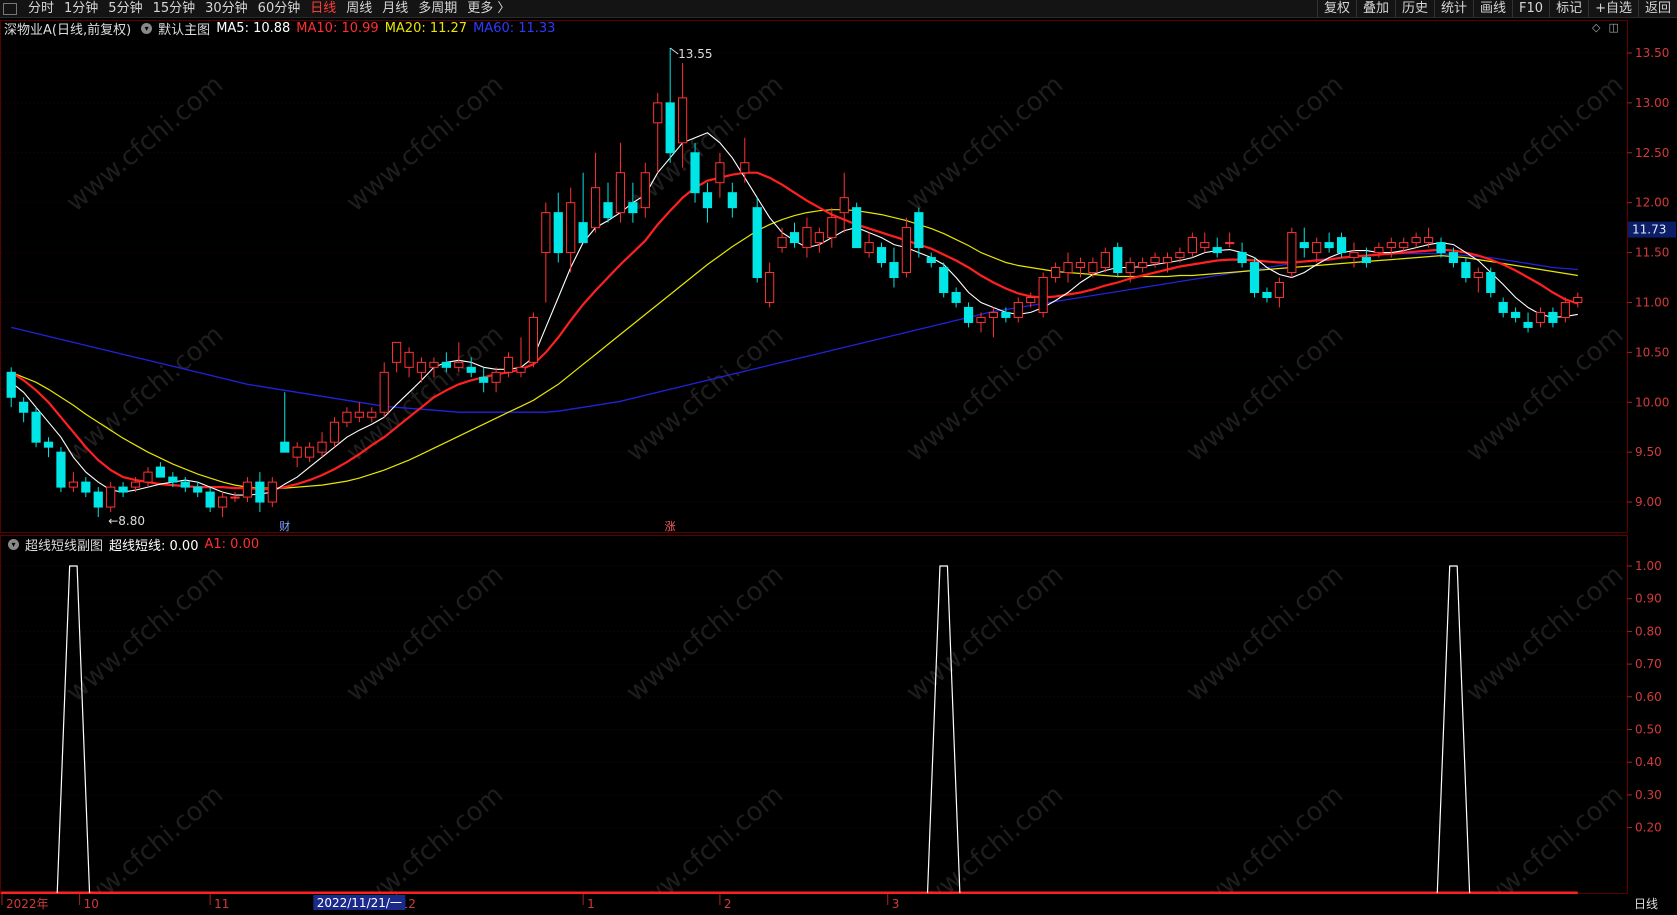 Image resolution: width=1677 pixels, height=915 pixels. Describe the element at coordinates (1657, 8) in the screenshot. I see `toolbar-button-8: 返回` at that location.